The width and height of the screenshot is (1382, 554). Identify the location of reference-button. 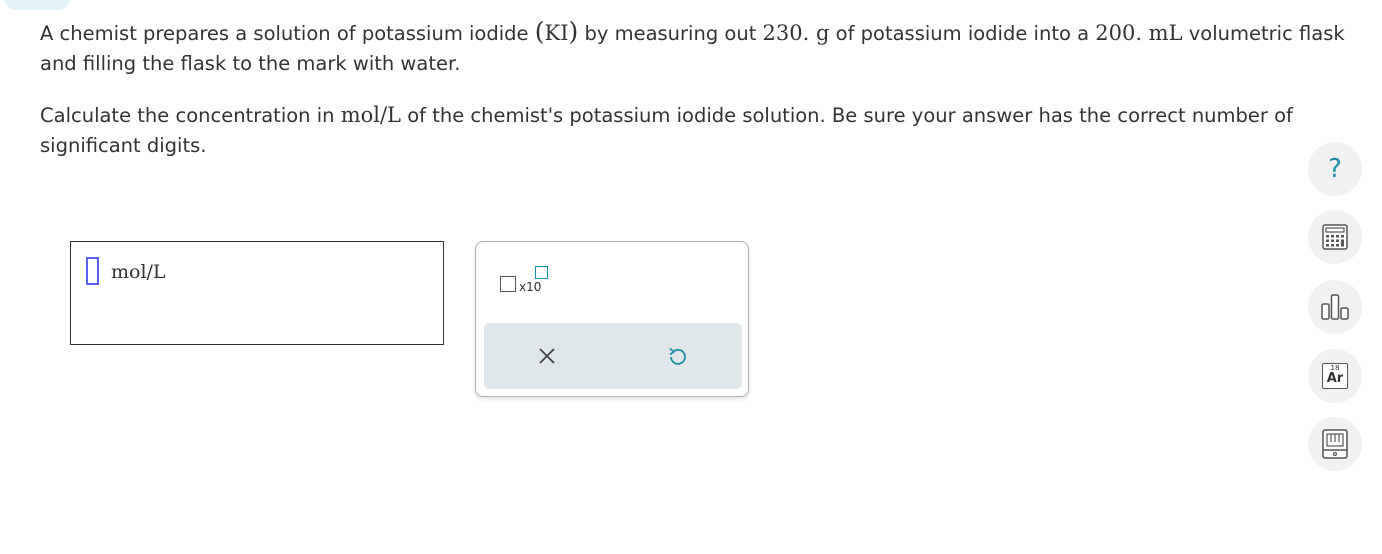
(1335, 444).